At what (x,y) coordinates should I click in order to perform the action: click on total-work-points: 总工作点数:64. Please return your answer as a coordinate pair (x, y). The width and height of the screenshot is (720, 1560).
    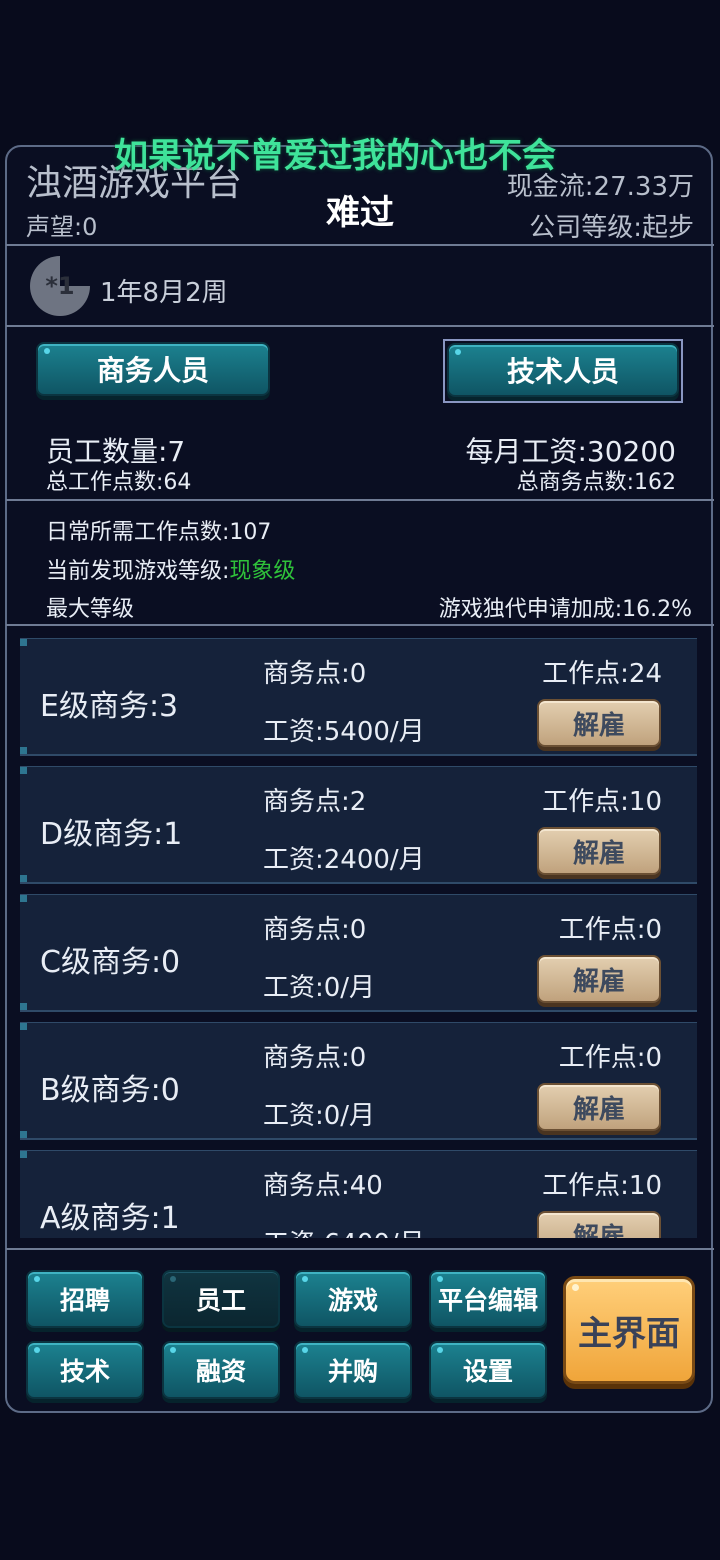
    Looking at the image, I should click on (119, 482).